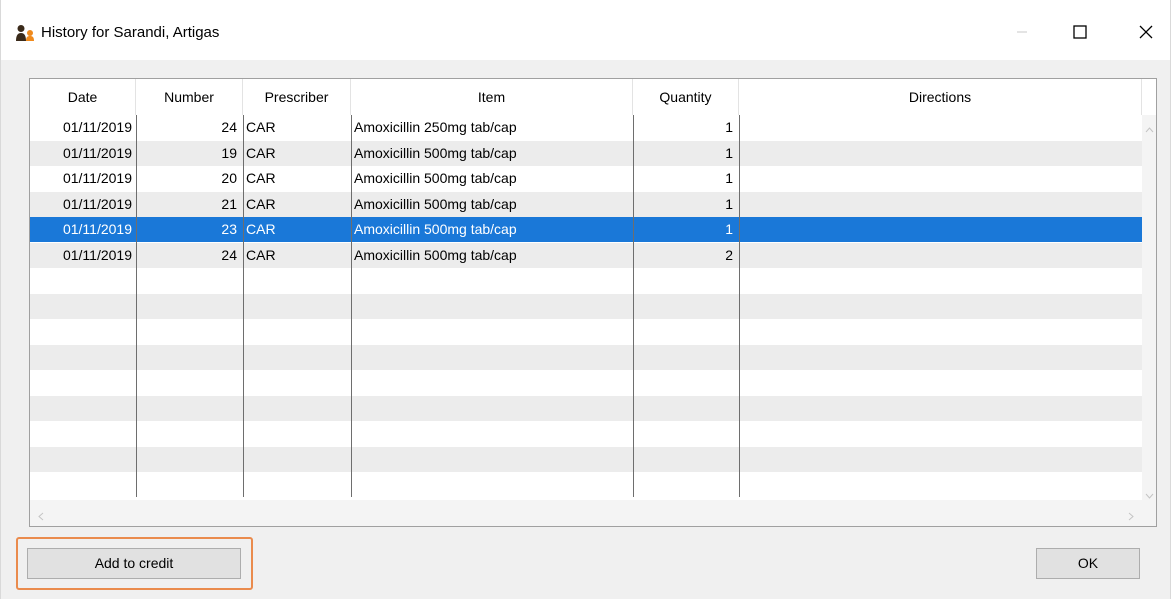  I want to click on maximize-icon, so click(1080, 33).